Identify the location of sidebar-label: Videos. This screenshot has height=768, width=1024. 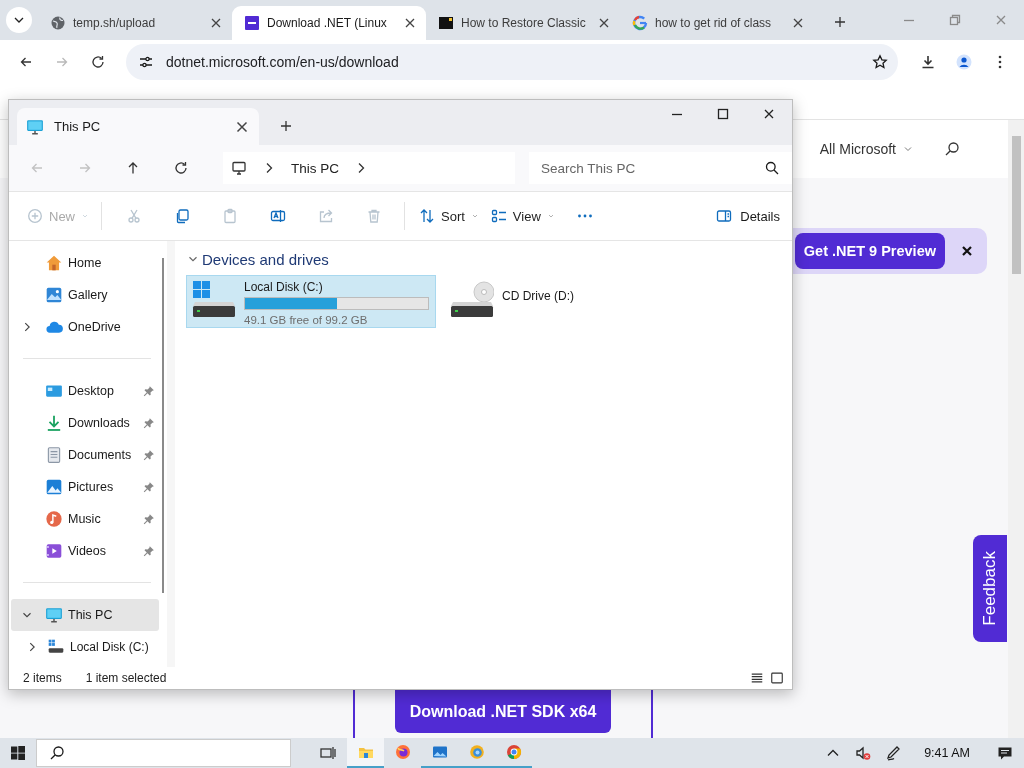
(87, 551).